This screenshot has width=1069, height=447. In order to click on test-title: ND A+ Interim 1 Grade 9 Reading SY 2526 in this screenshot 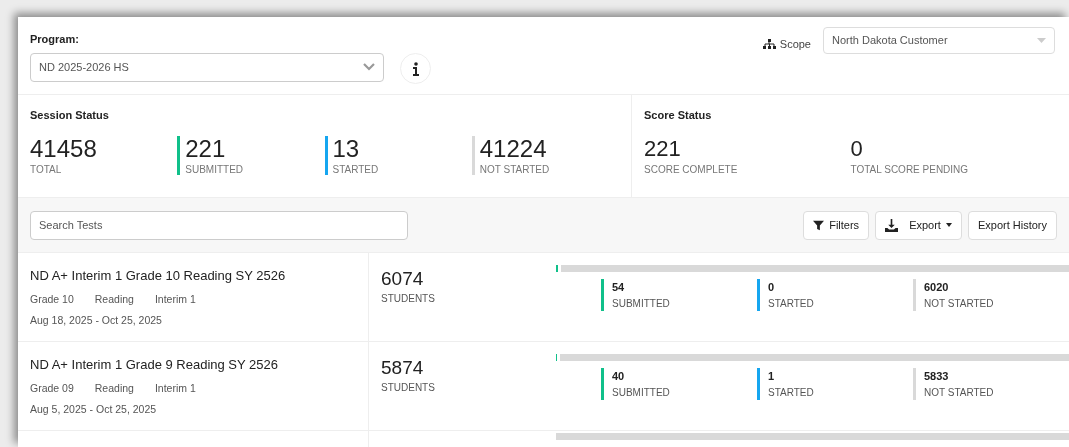, I will do `click(193, 365)`.